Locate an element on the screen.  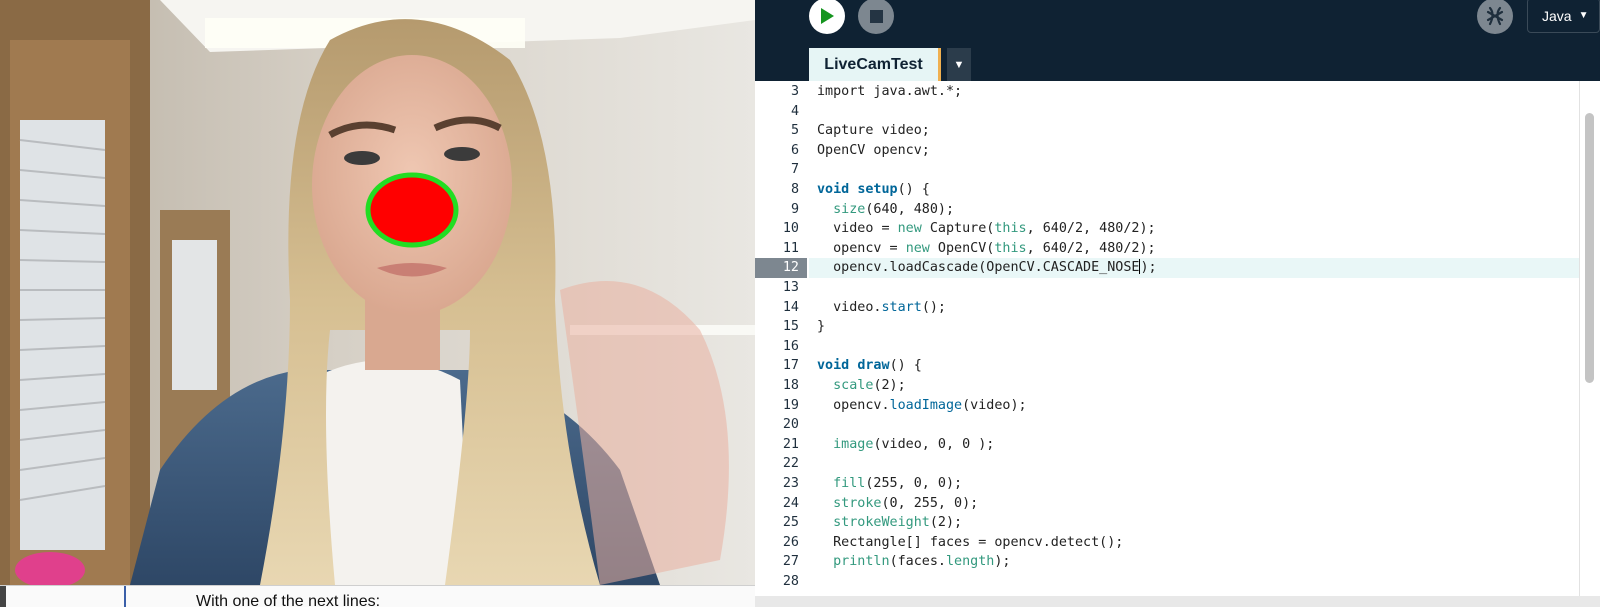
line-number: 16 is located at coordinates (790, 346).